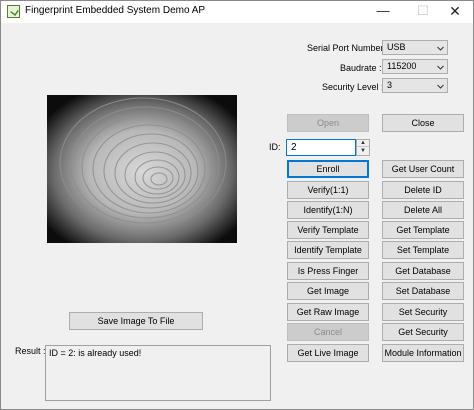  What do you see at coordinates (328, 190) in the screenshot?
I see `verify-button: Verify(1:1)` at bounding box center [328, 190].